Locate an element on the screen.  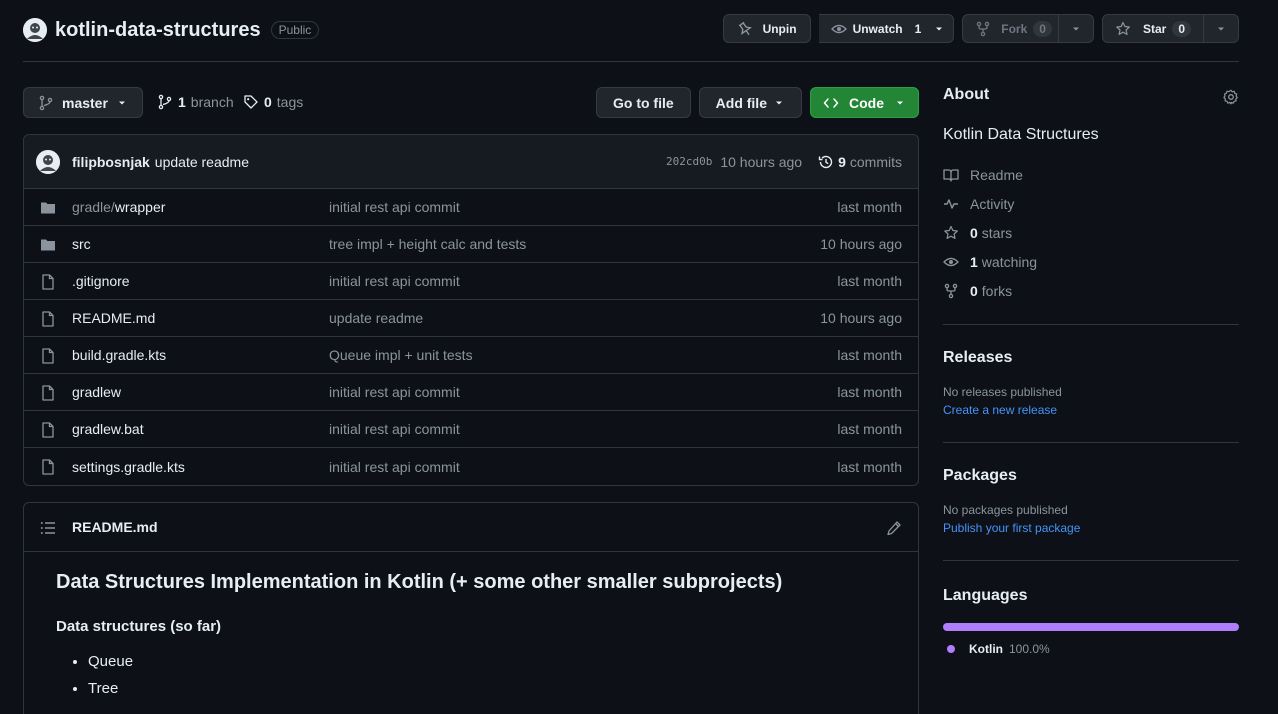
gear-icon is located at coordinates (1231, 97).